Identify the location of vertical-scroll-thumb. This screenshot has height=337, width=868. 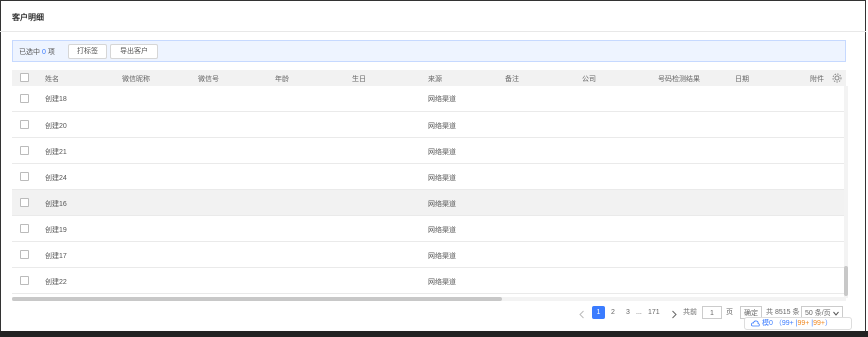
(846, 281).